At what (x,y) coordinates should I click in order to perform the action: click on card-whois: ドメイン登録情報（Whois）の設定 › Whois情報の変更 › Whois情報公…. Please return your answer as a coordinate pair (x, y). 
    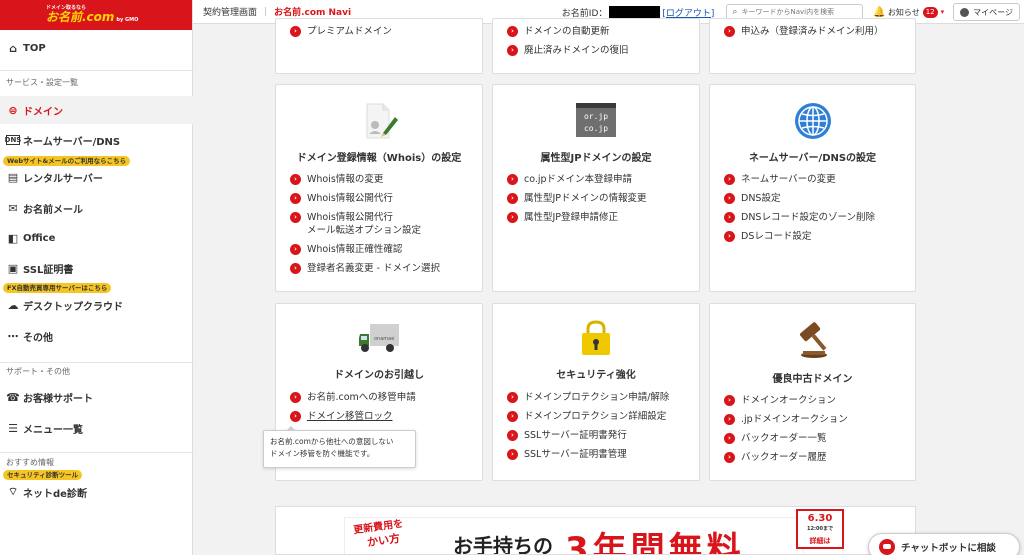
    Looking at the image, I should click on (379, 188).